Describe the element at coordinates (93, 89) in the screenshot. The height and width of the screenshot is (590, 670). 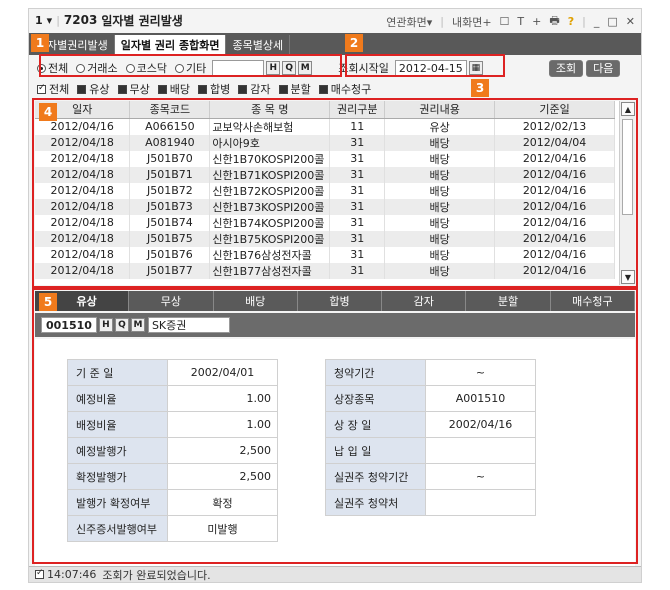
I see `check-paid-in: 유상` at that location.